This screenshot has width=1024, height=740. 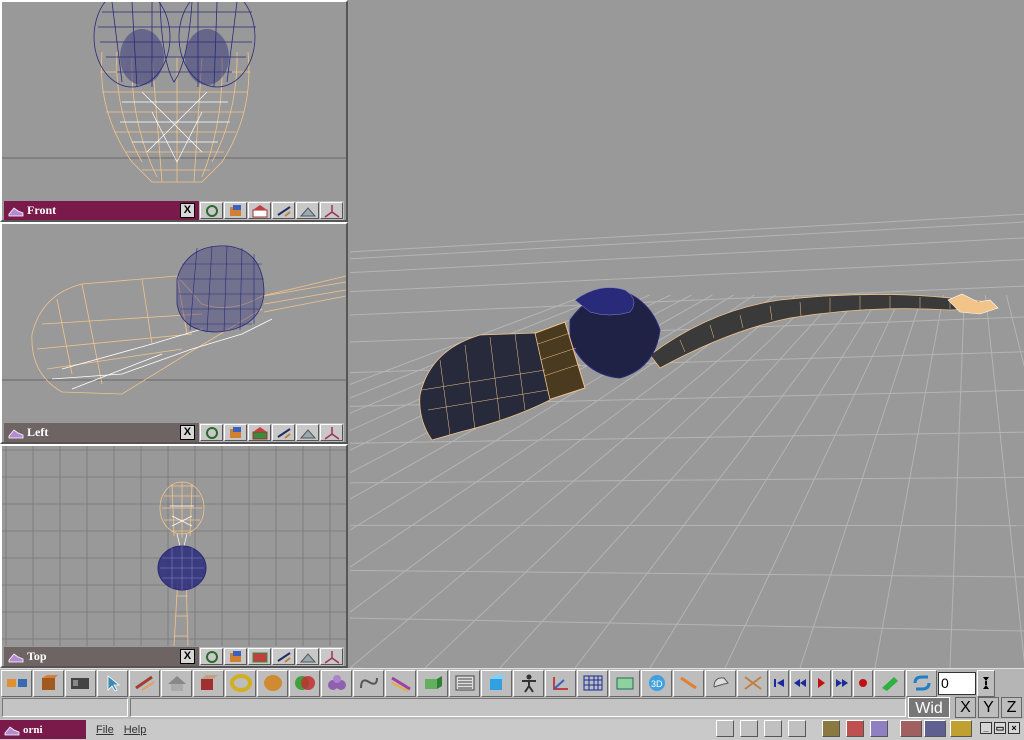 What do you see at coordinates (688, 683) in the screenshot?
I see `path-icon` at bounding box center [688, 683].